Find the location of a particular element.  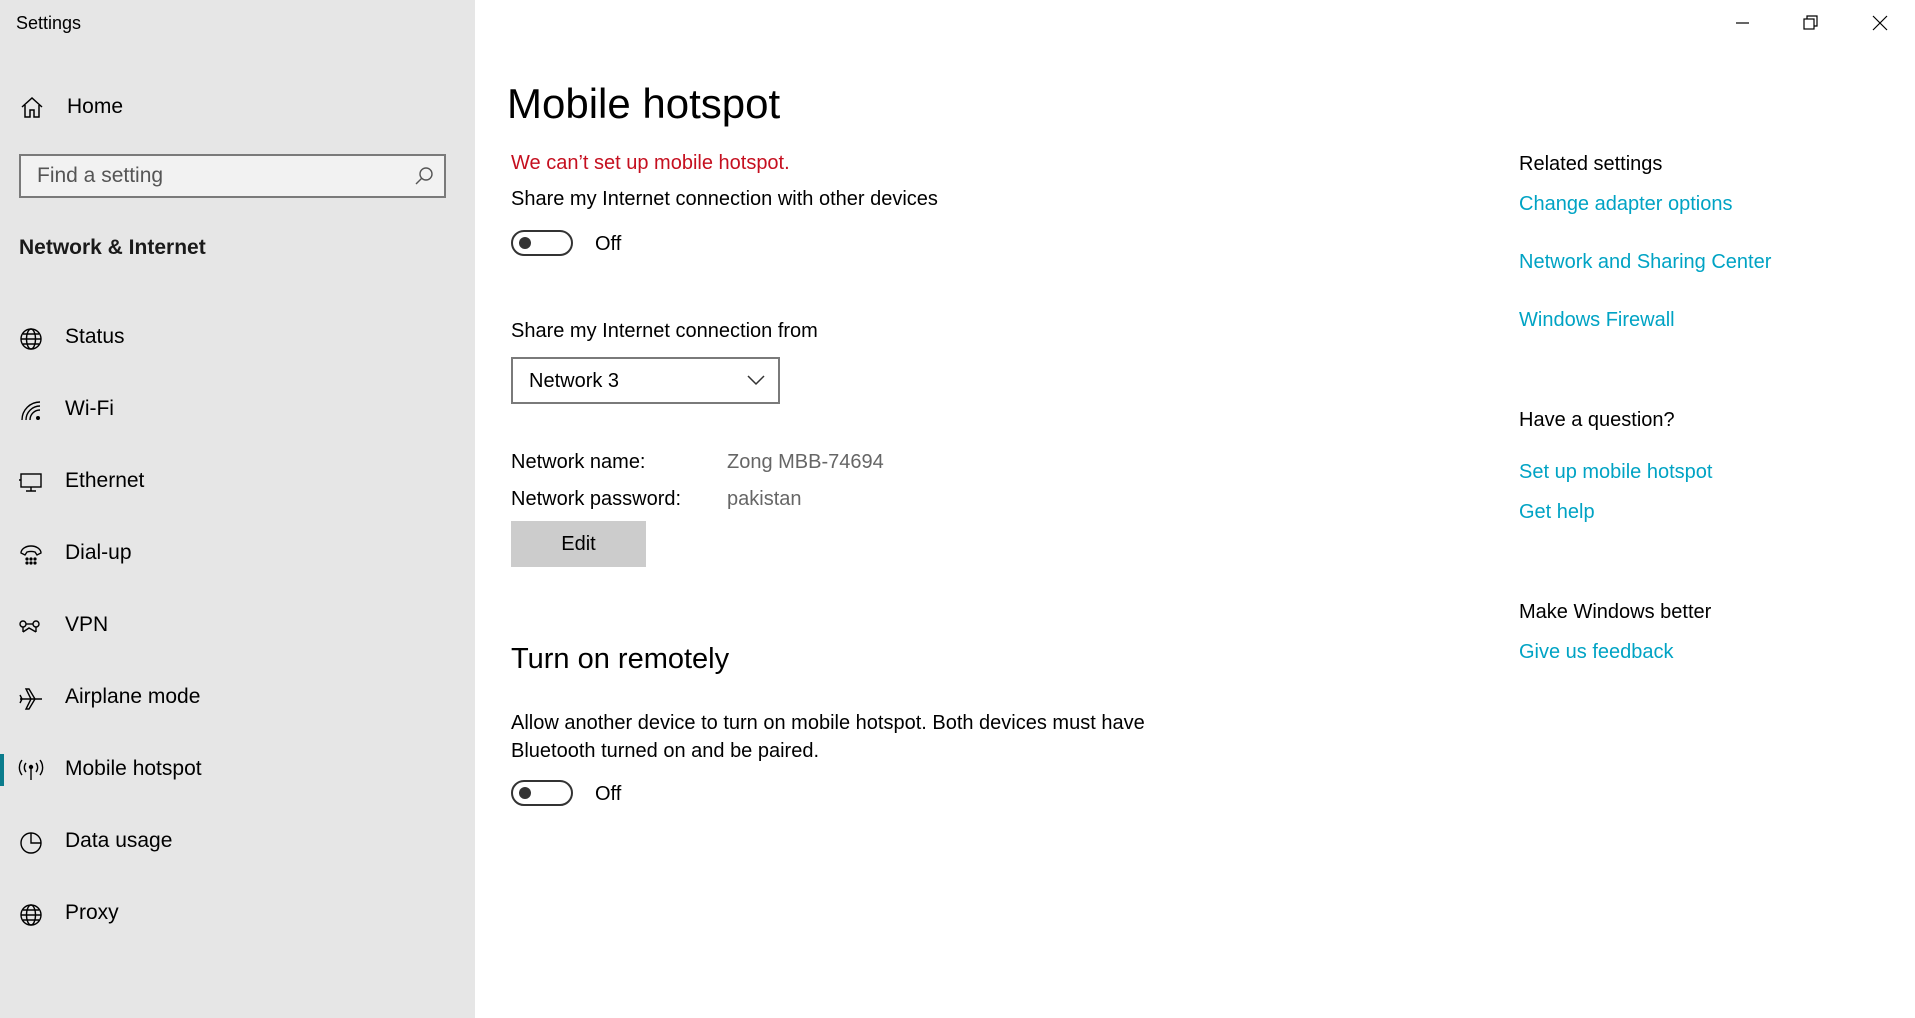

sidebar-item-label: VPN is located at coordinates (87, 624).